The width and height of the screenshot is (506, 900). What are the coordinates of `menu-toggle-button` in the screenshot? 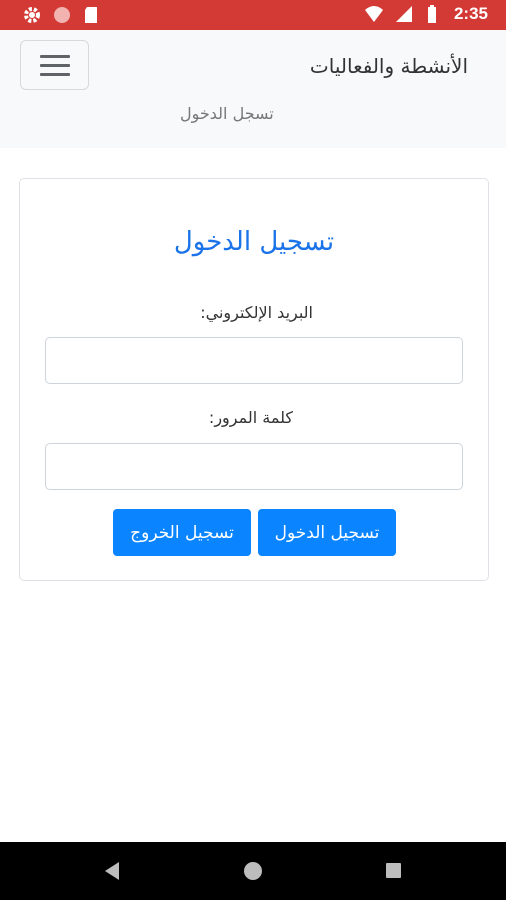 It's located at (54, 65).